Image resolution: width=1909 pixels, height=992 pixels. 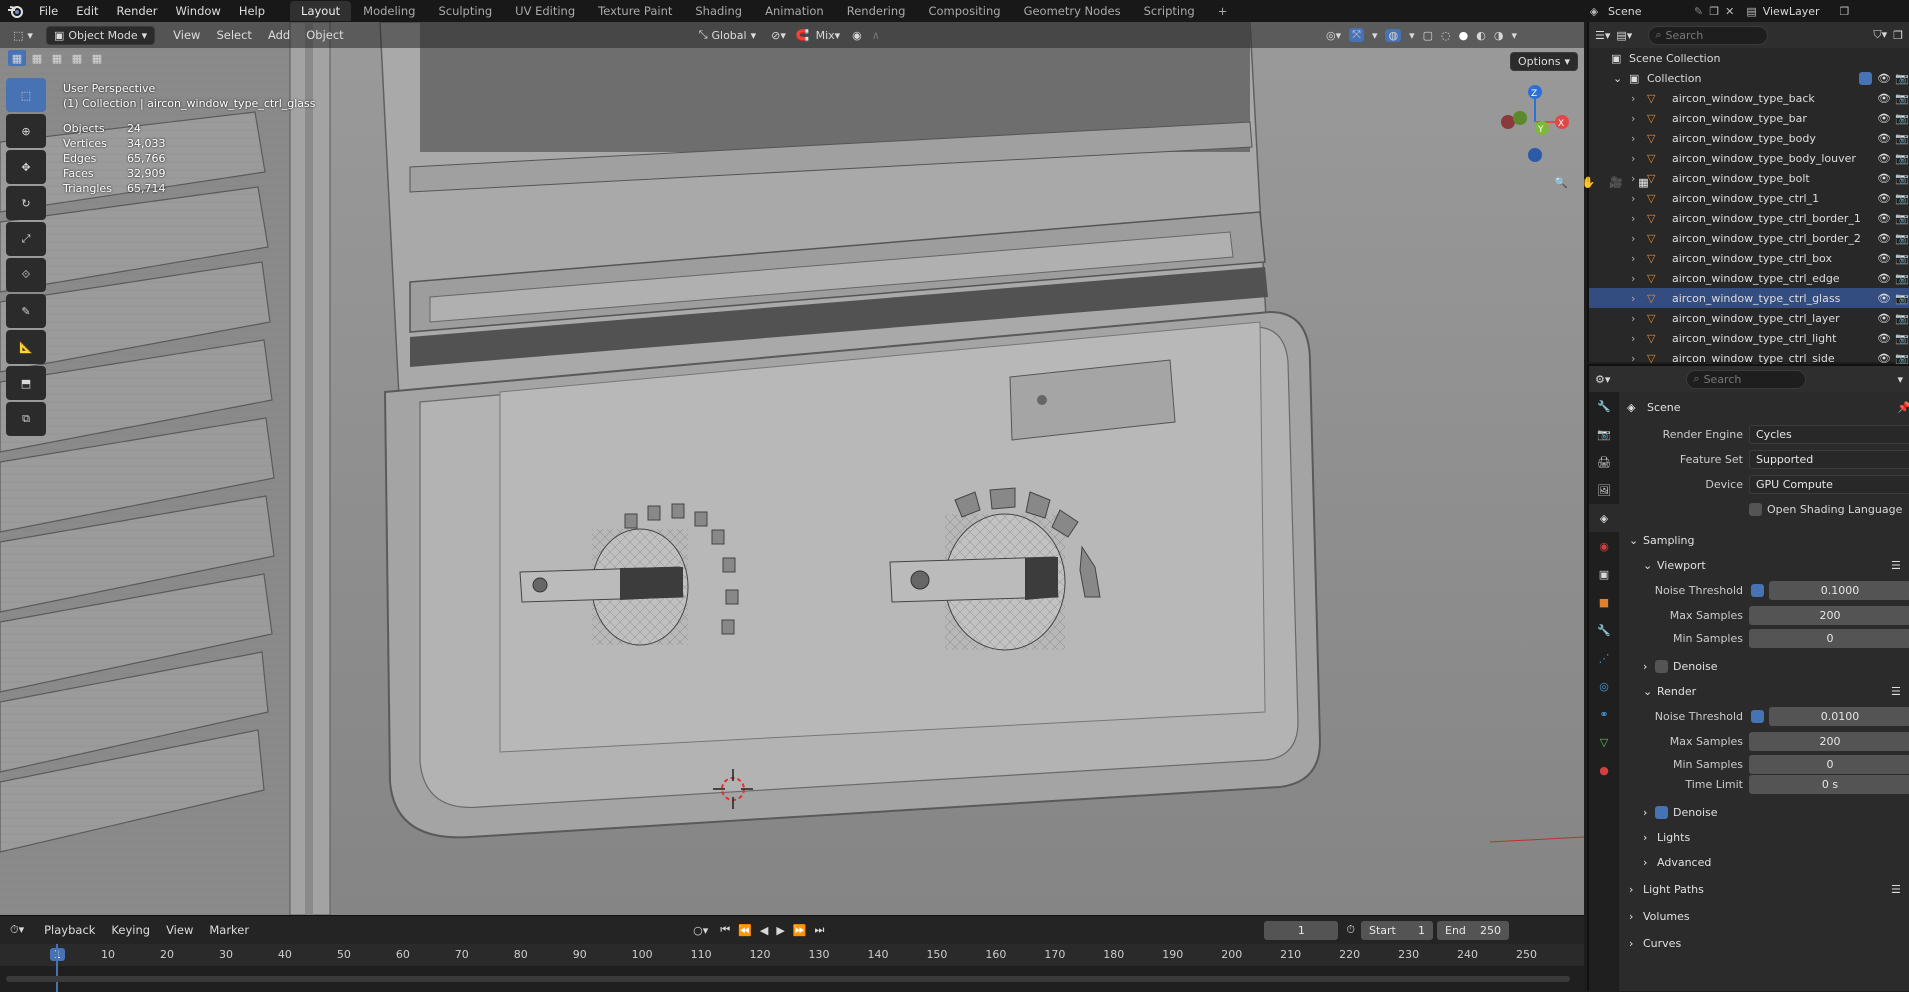 I want to click on device-dropdown: GPU Compute, so click(x=1829, y=484).